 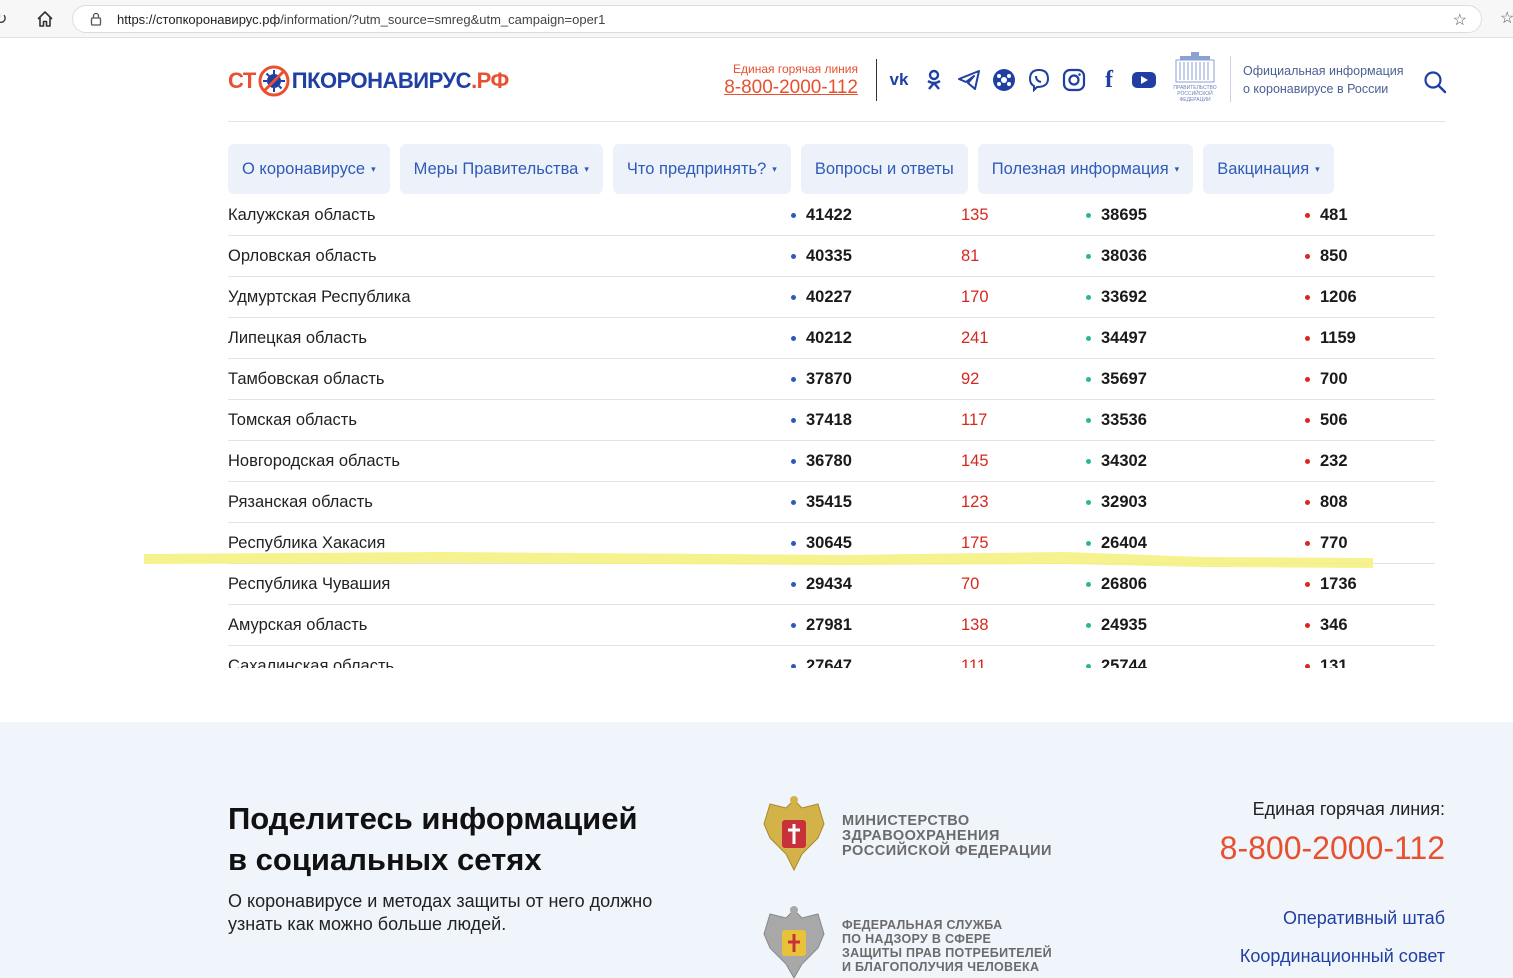 I want to click on recovered: 38036, so click(x=1124, y=256).